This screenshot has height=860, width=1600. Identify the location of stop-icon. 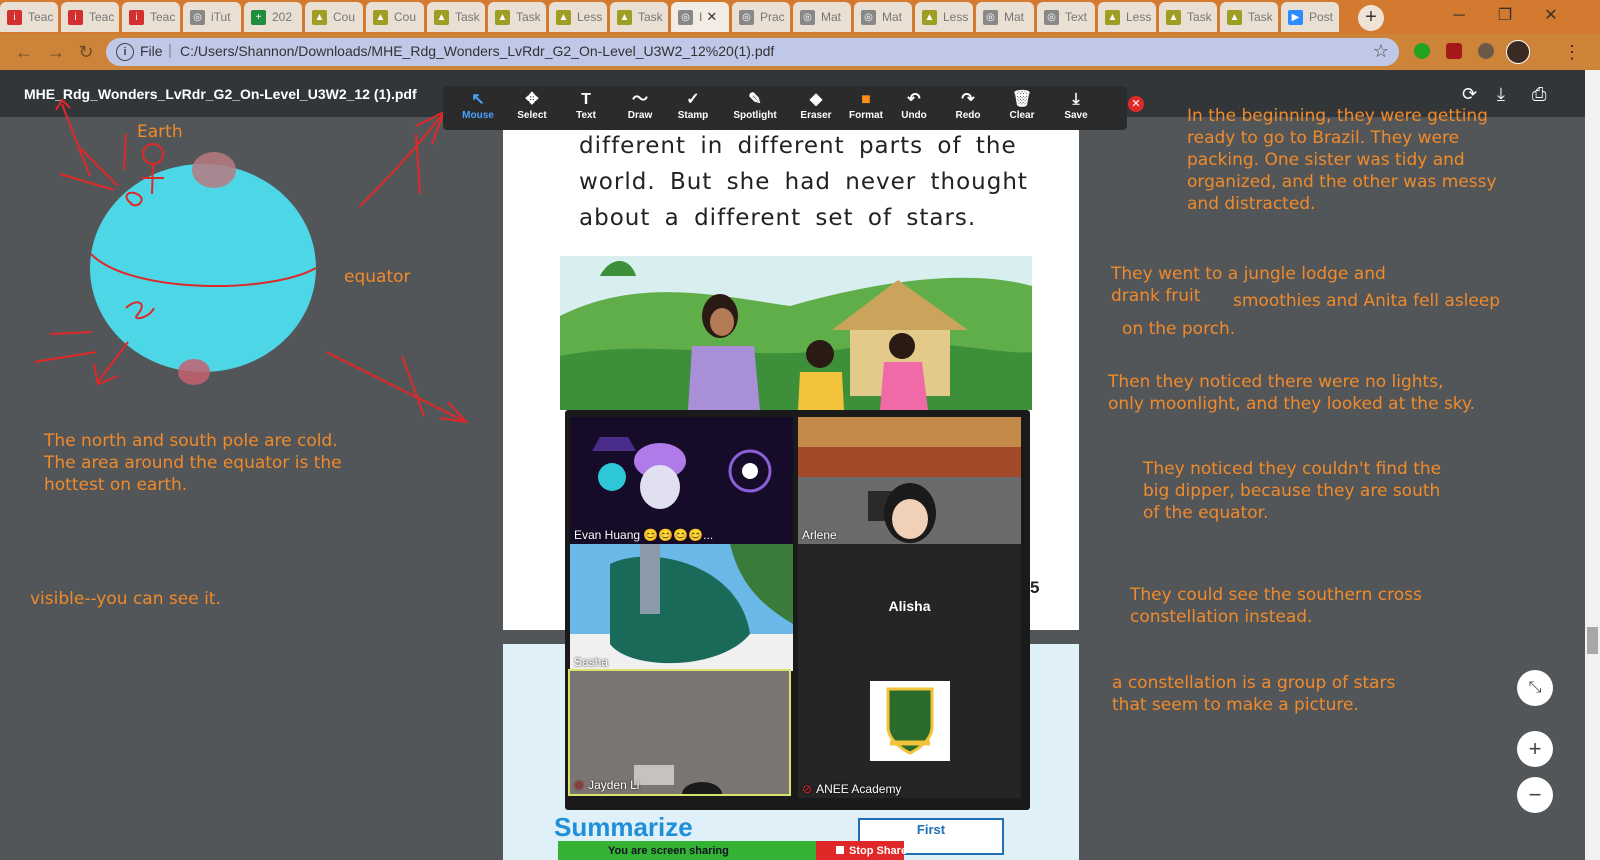
(840, 850).